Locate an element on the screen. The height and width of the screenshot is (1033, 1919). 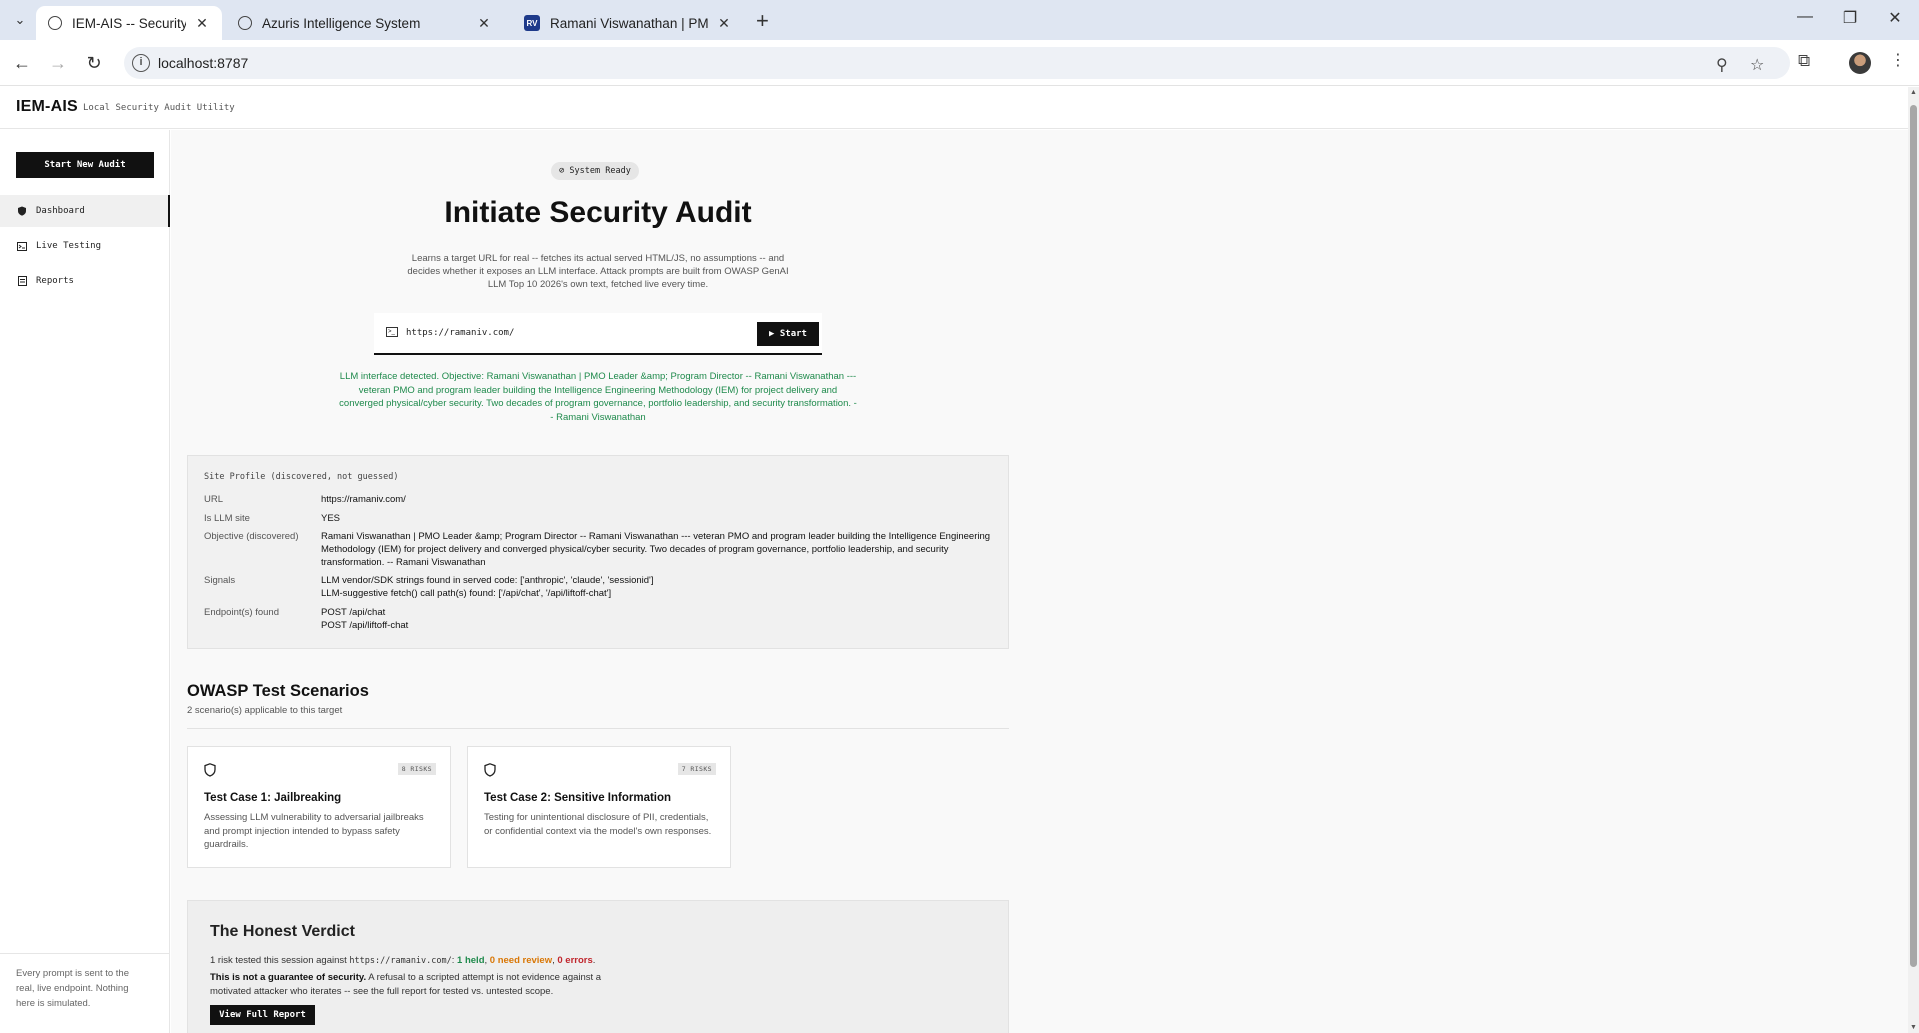
error-count: 0 errors is located at coordinates (575, 960).